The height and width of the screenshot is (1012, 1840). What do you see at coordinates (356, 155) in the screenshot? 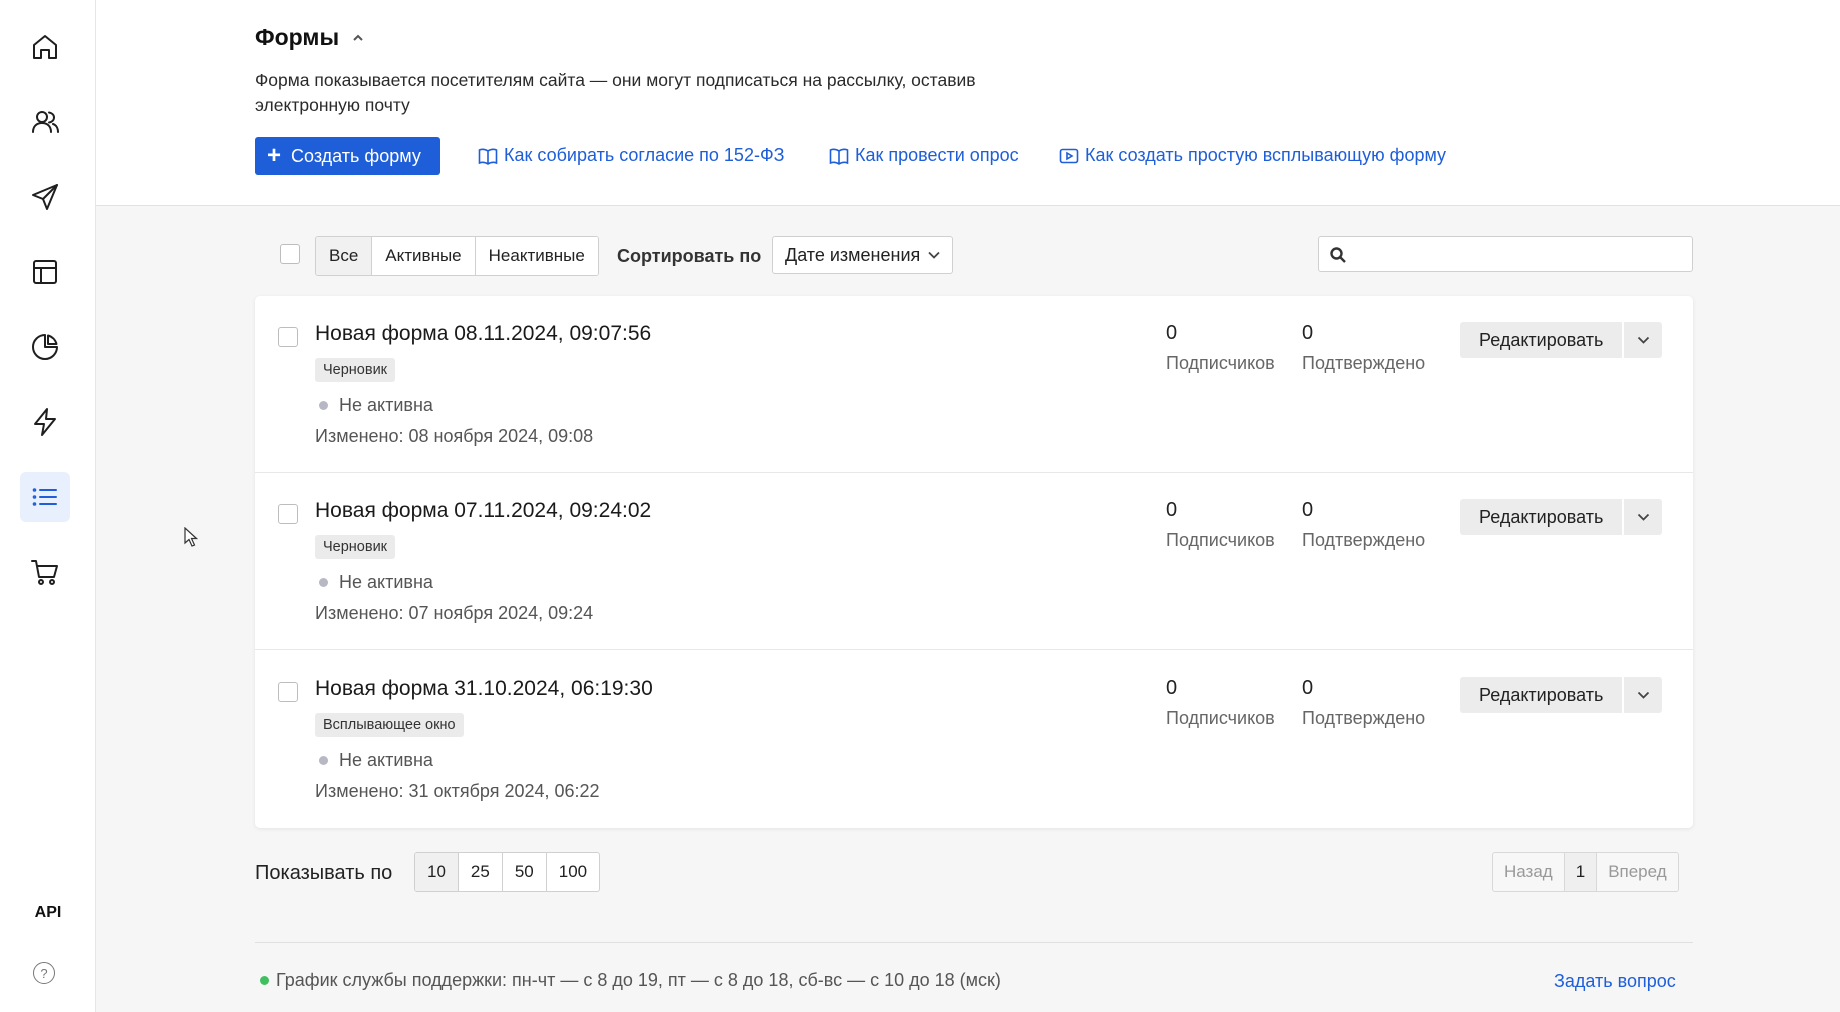
I see `create-form-label: Создать форму` at bounding box center [356, 155].